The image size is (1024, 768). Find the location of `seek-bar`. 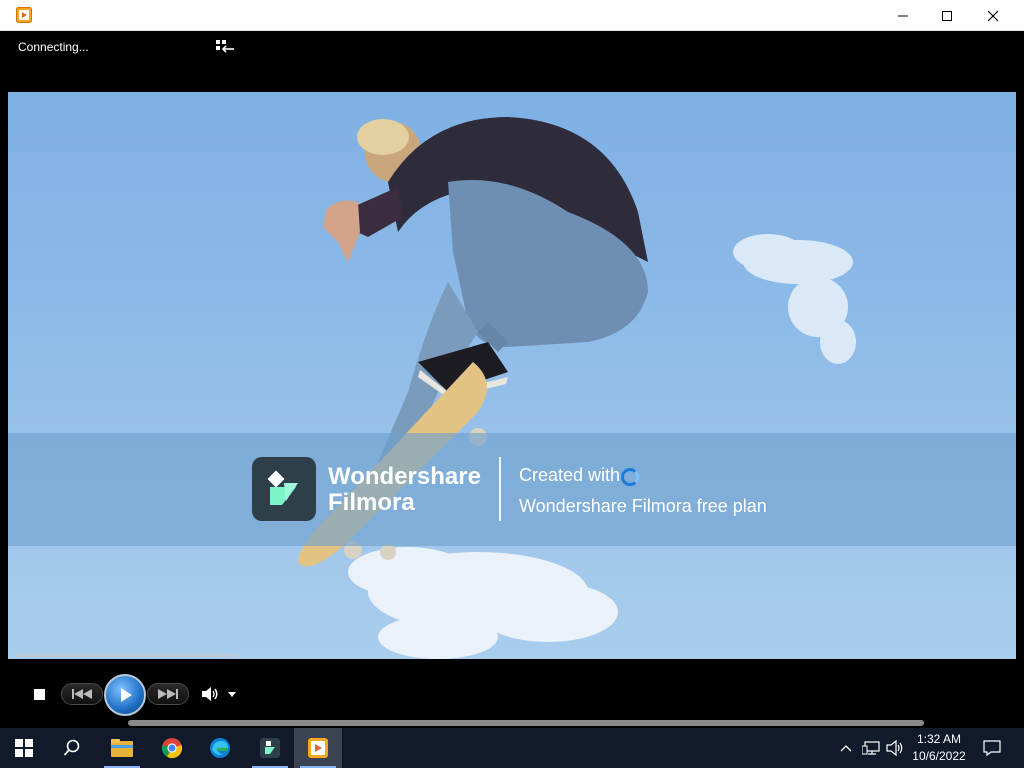

seek-bar is located at coordinates (126, 655).